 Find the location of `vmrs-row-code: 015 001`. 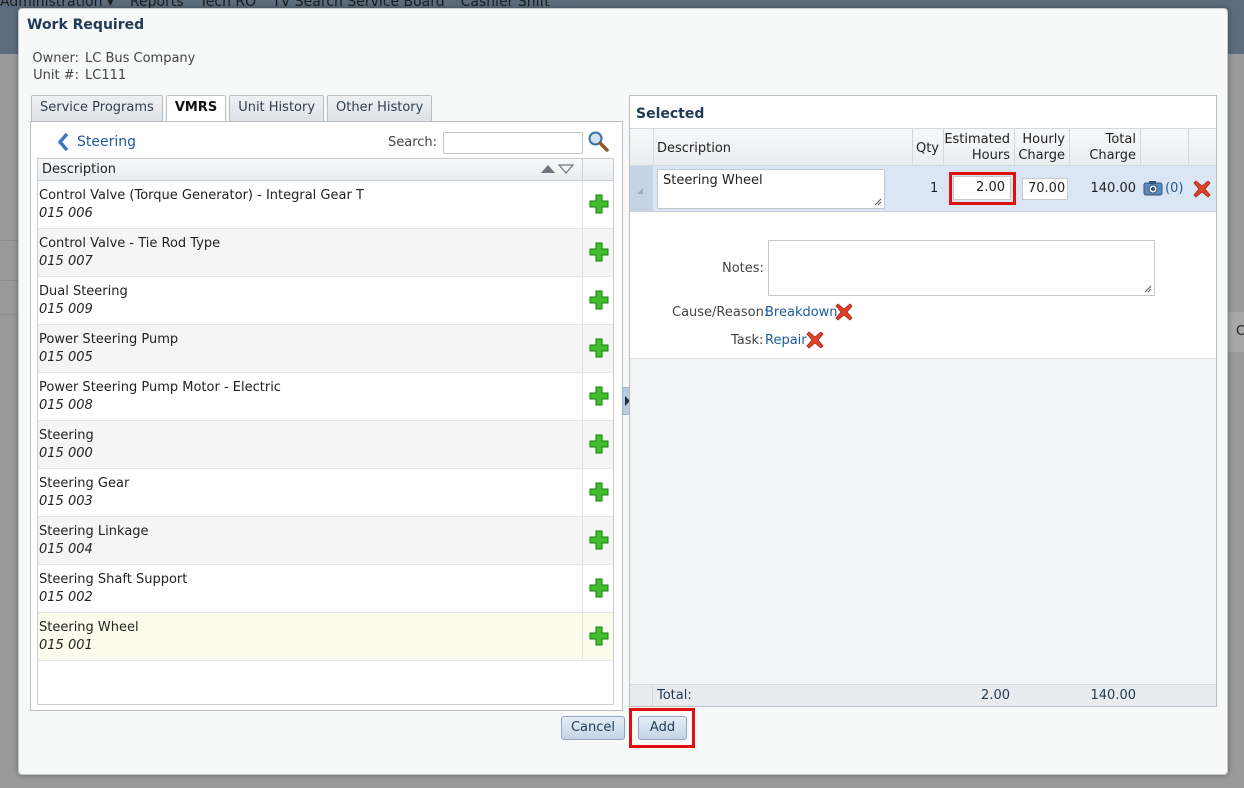

vmrs-row-code: 015 001 is located at coordinates (66, 645).